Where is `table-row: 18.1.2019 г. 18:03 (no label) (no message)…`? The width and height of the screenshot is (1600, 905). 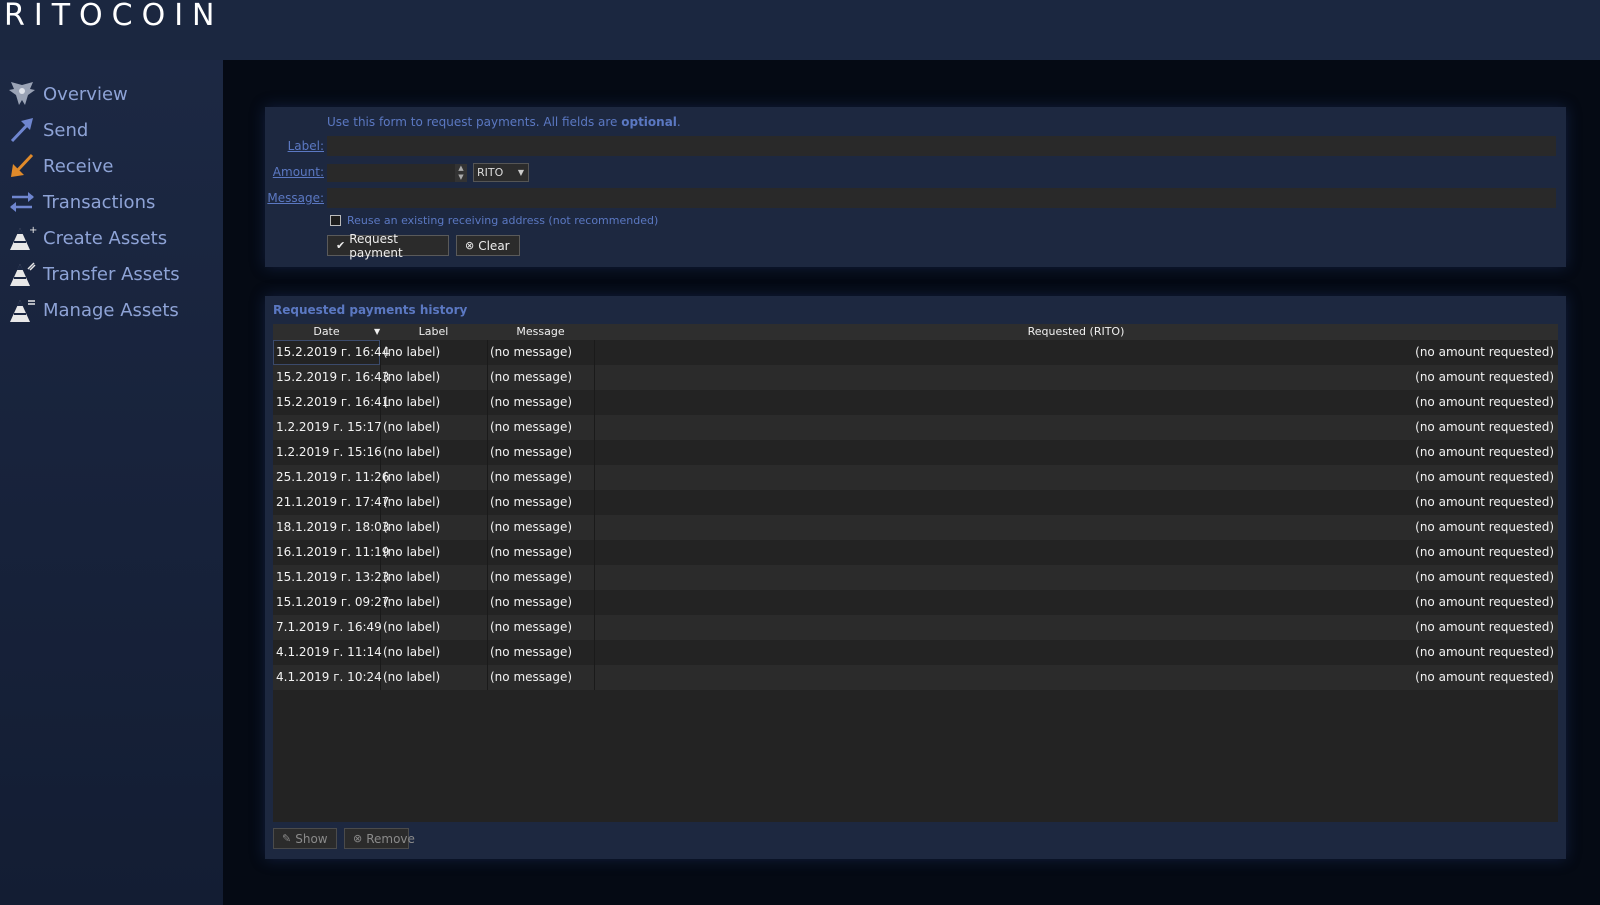 table-row: 18.1.2019 г. 18:03 (no label) (no message)… is located at coordinates (915, 527).